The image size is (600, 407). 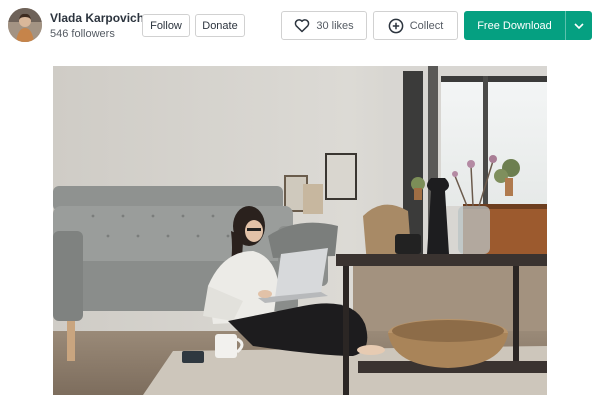 I want to click on avatar, so click(x=25, y=25).